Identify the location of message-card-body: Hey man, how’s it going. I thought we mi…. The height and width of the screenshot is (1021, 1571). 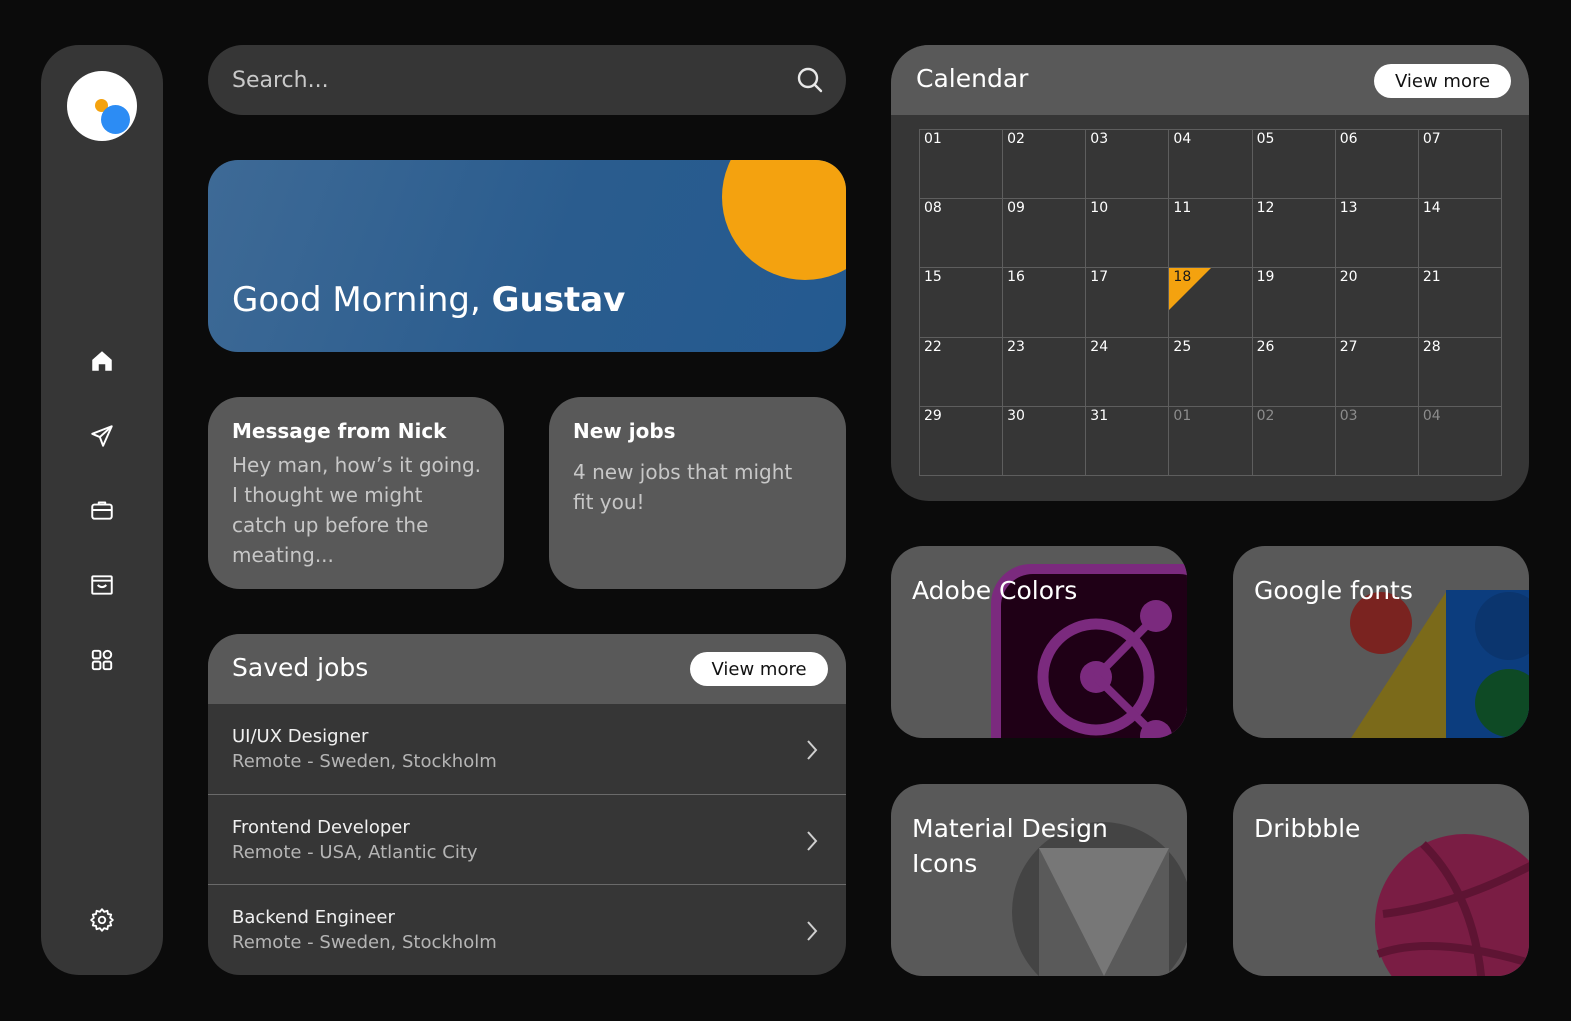
(357, 510).